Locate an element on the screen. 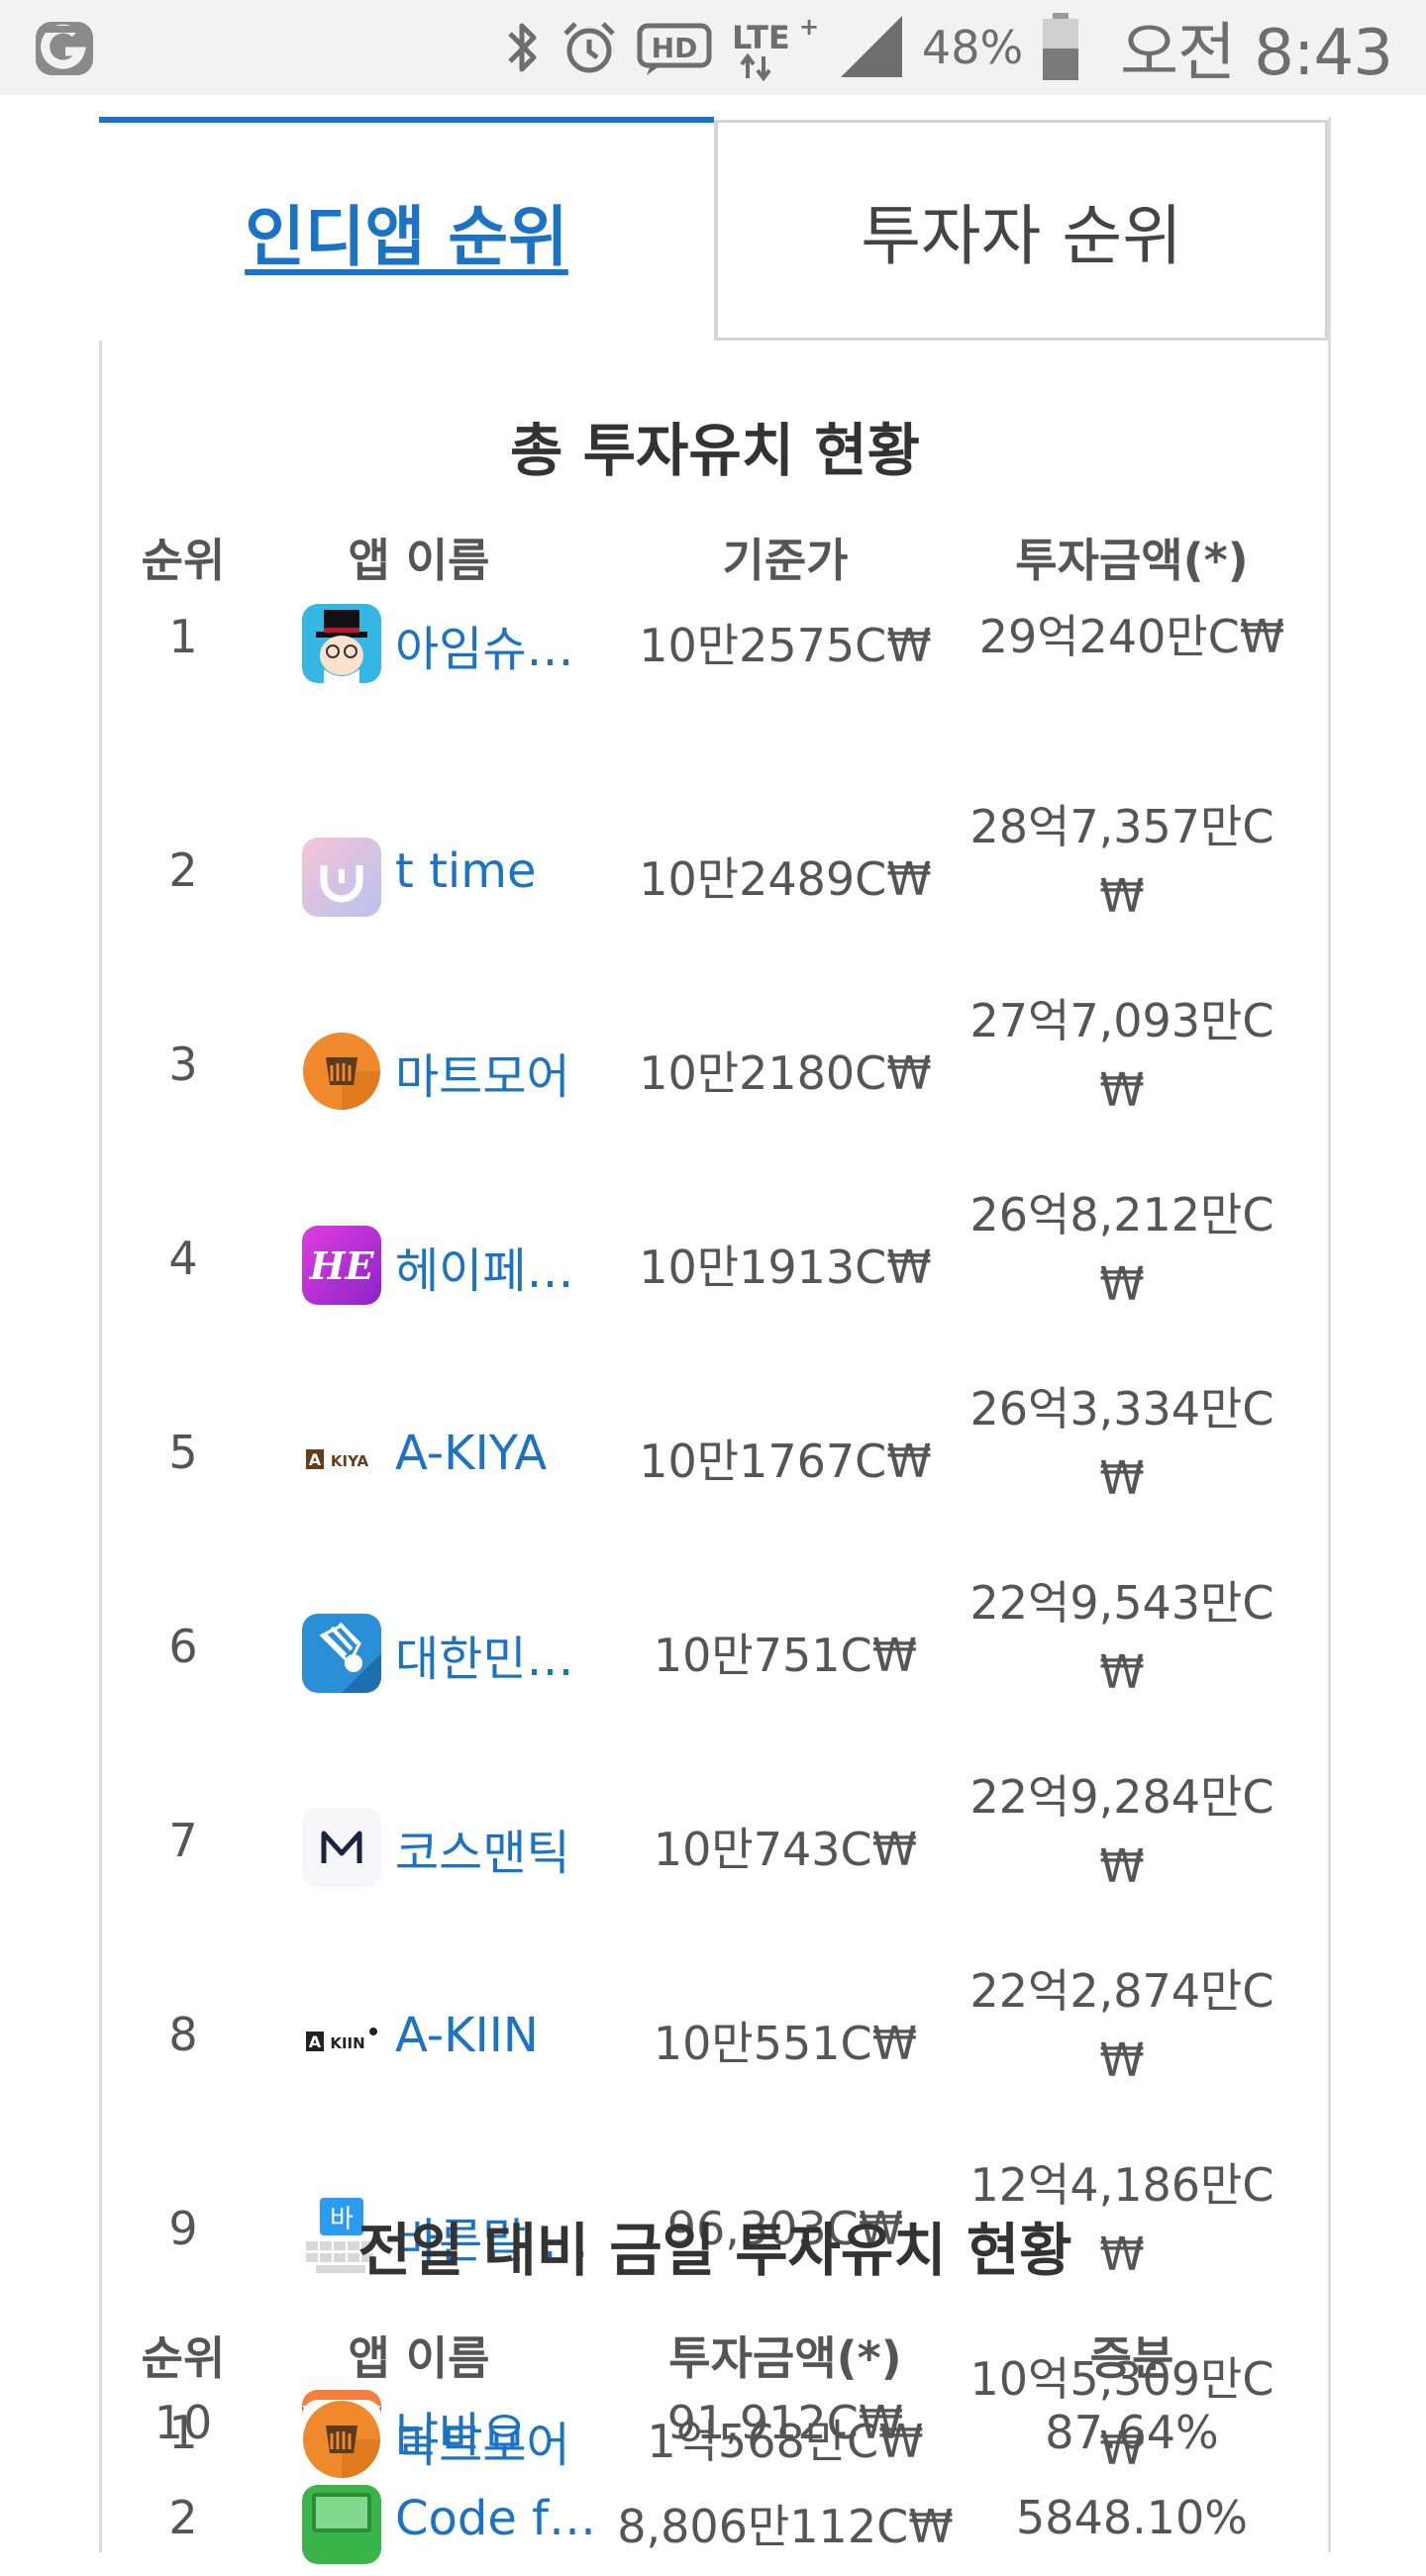 This screenshot has height=2576, width=1426. status-bar: HD LTE + 48% 오전 8:43 is located at coordinates (713, 47).